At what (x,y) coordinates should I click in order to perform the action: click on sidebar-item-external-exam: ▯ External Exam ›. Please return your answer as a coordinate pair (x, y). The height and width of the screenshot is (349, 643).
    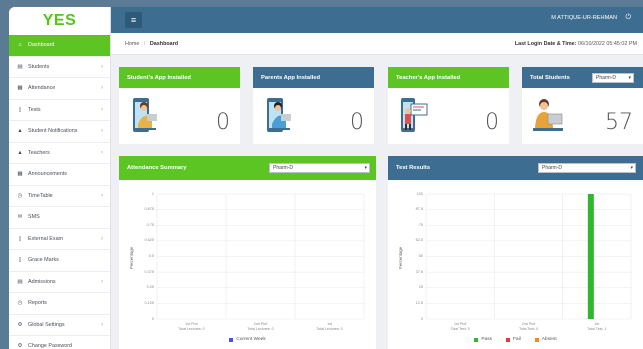
    Looking at the image, I should click on (59, 239).